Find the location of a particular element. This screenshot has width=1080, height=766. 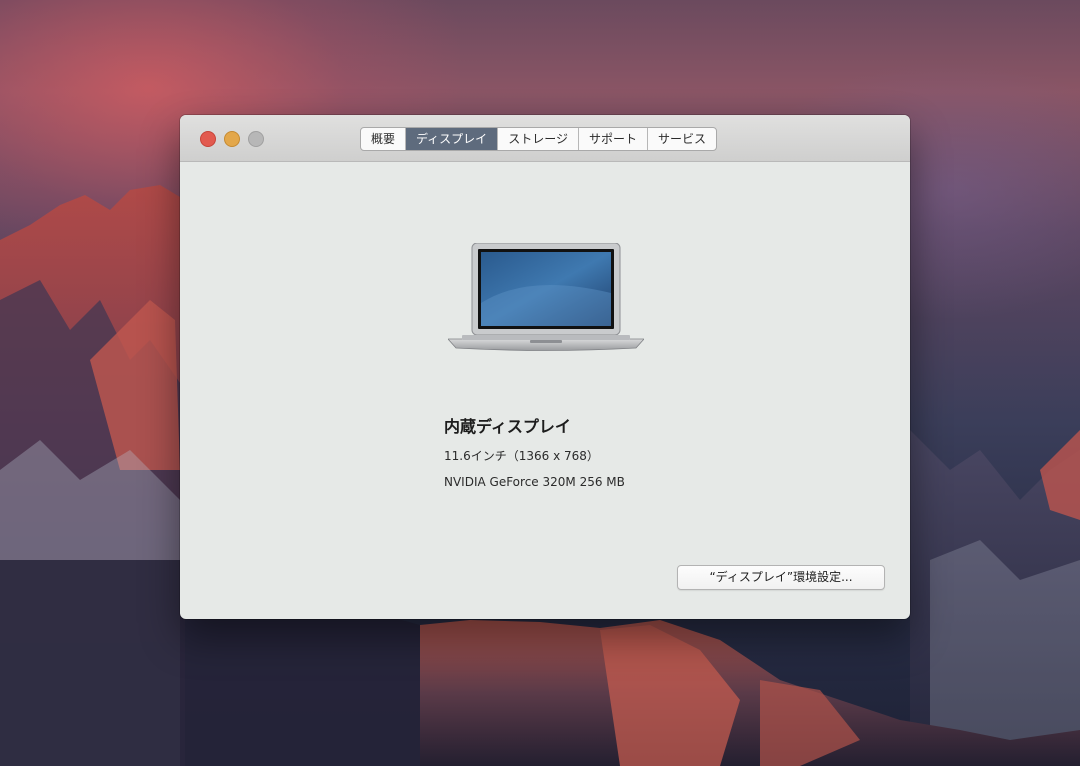

tab-storage: ストレージ is located at coordinates (538, 139).